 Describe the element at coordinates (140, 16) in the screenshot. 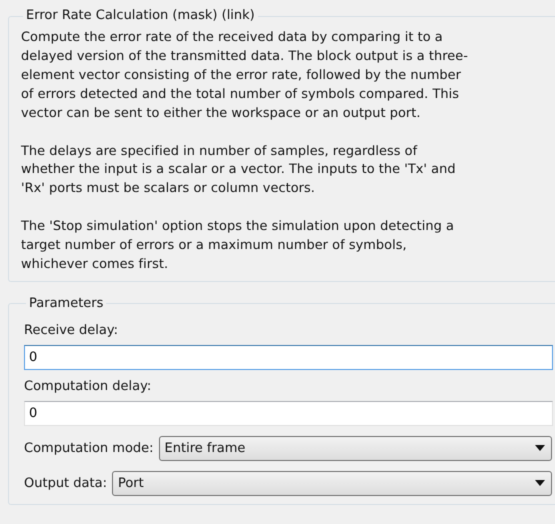

I see `panel-title: Error Rate Calculation (mask) (link)` at that location.